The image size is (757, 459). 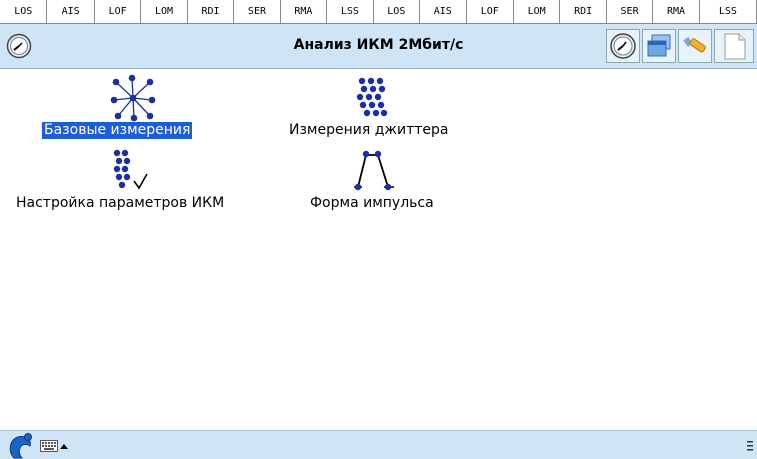 I want to click on launcher-pcm-settings: Настройка параметров ИКМ, so click(x=135, y=181).